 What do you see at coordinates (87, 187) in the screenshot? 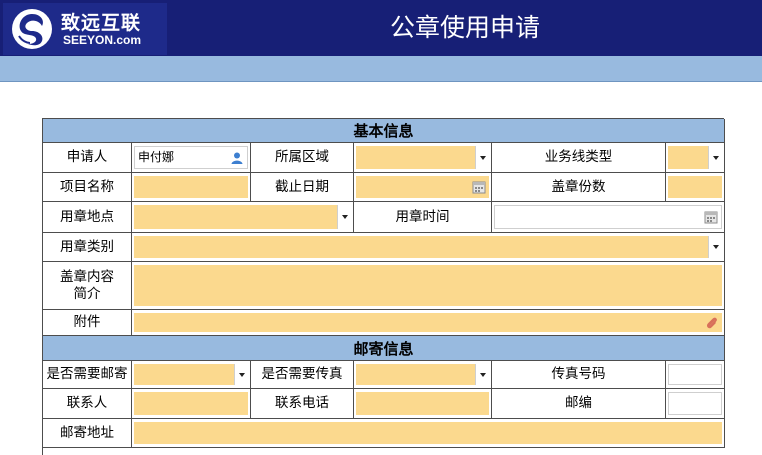
I see `project-name-label: 项目名称` at bounding box center [87, 187].